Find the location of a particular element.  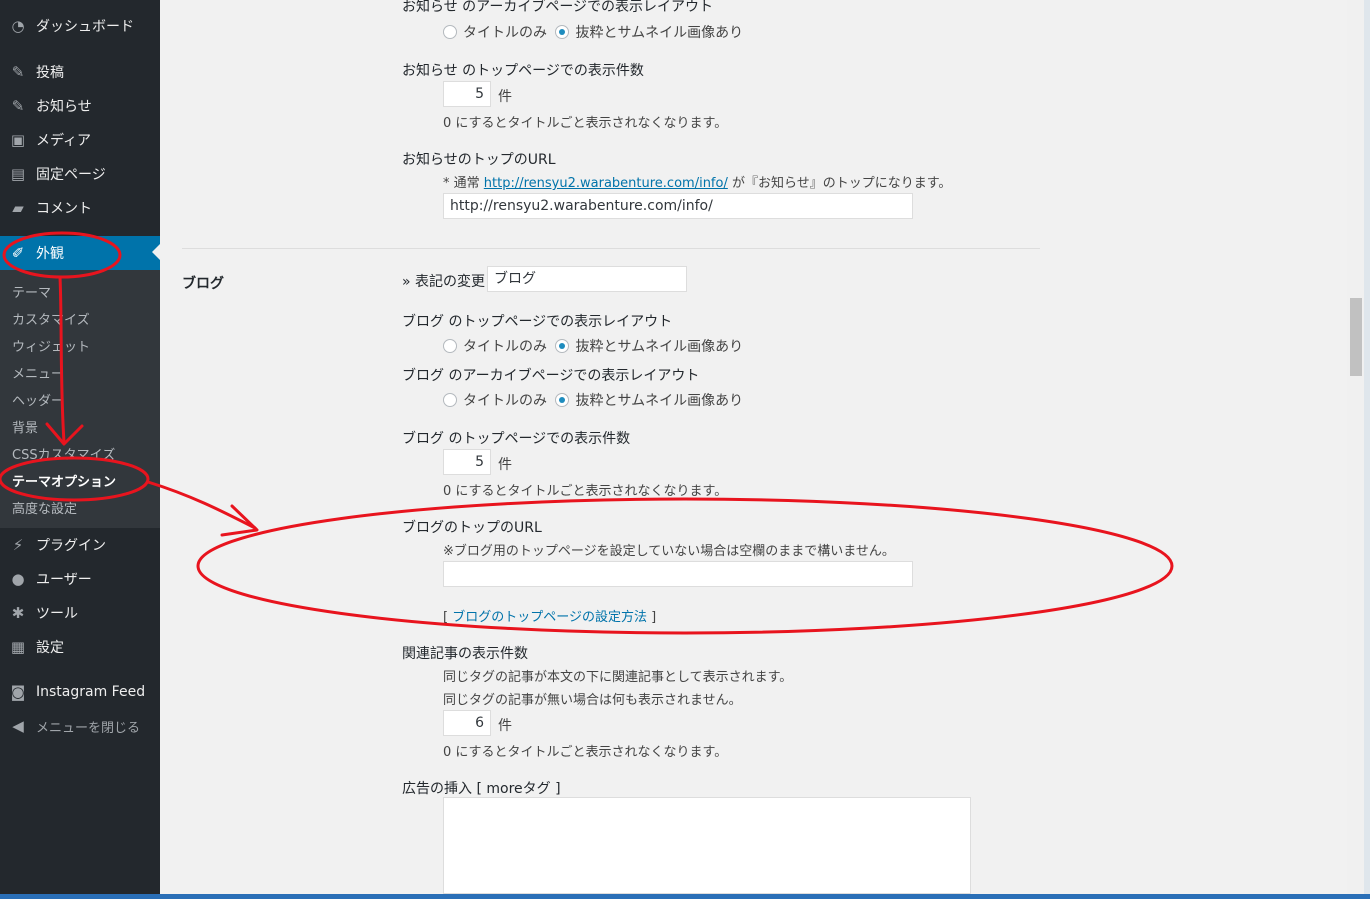

menu-item-instagram-feed: ◙ Instagram Feed is located at coordinates (80, 692).